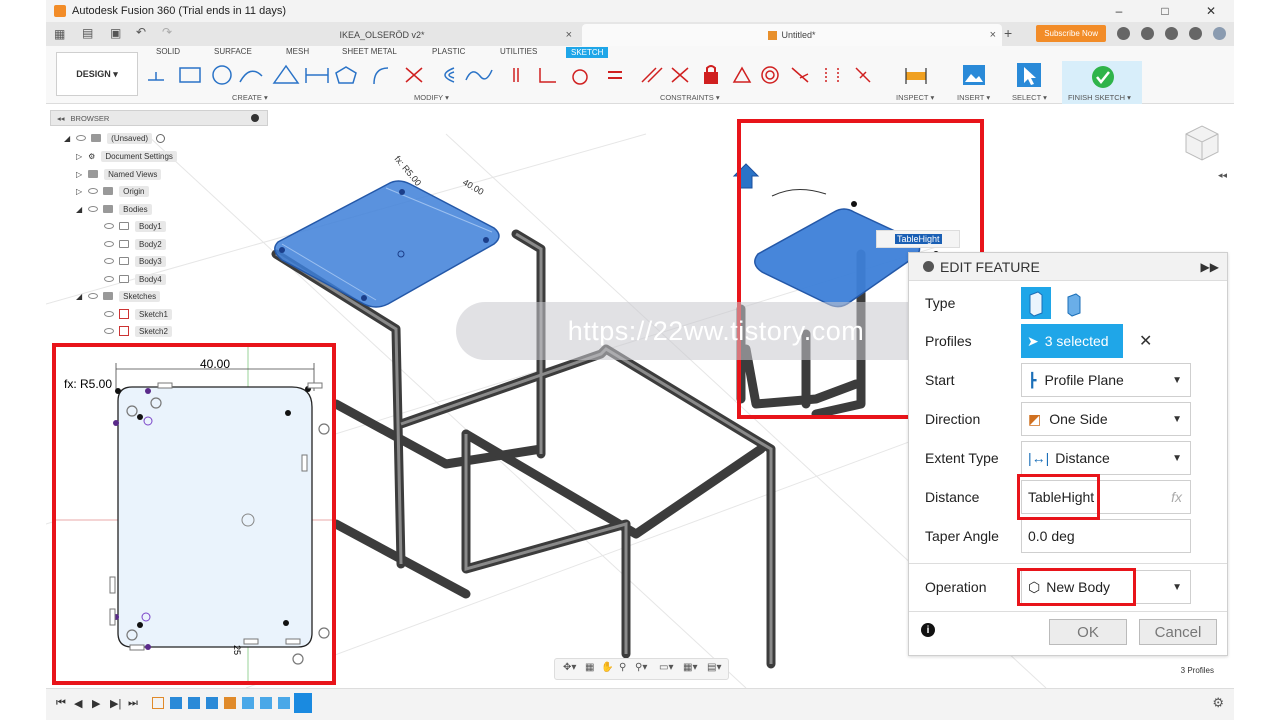 The height and width of the screenshot is (720, 1280). What do you see at coordinates (233, 51) in the screenshot?
I see `tab-surface: SURFACE` at bounding box center [233, 51].